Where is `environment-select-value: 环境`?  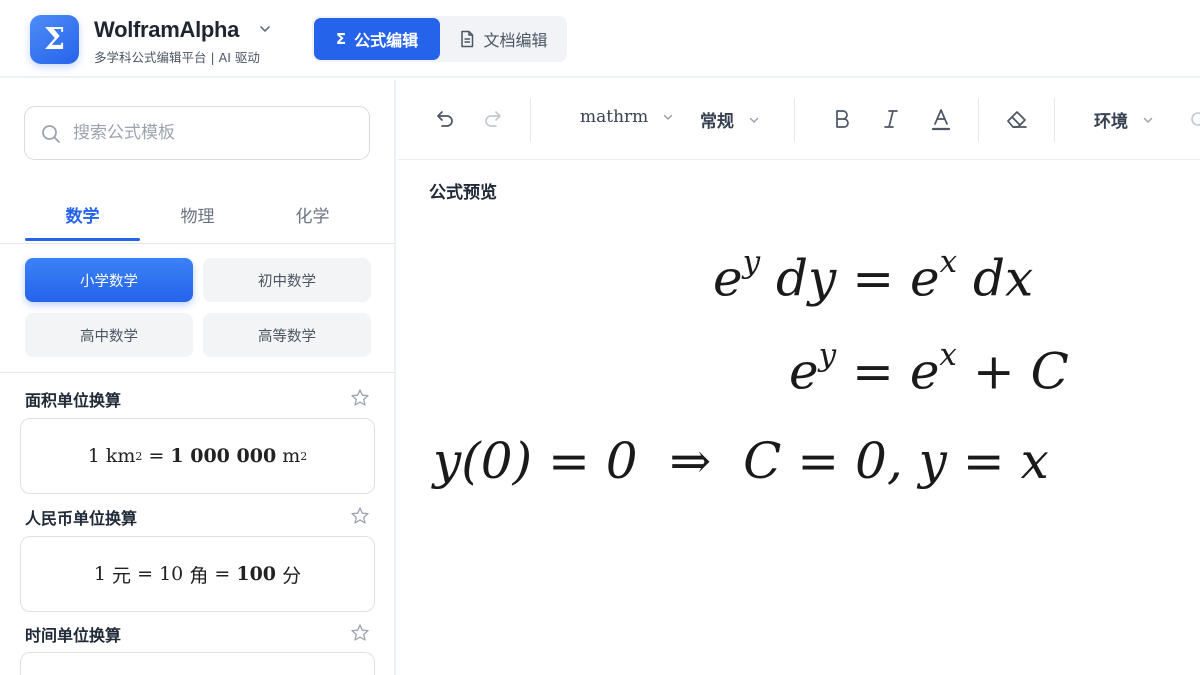
environment-select-value: 环境 is located at coordinates (1111, 122).